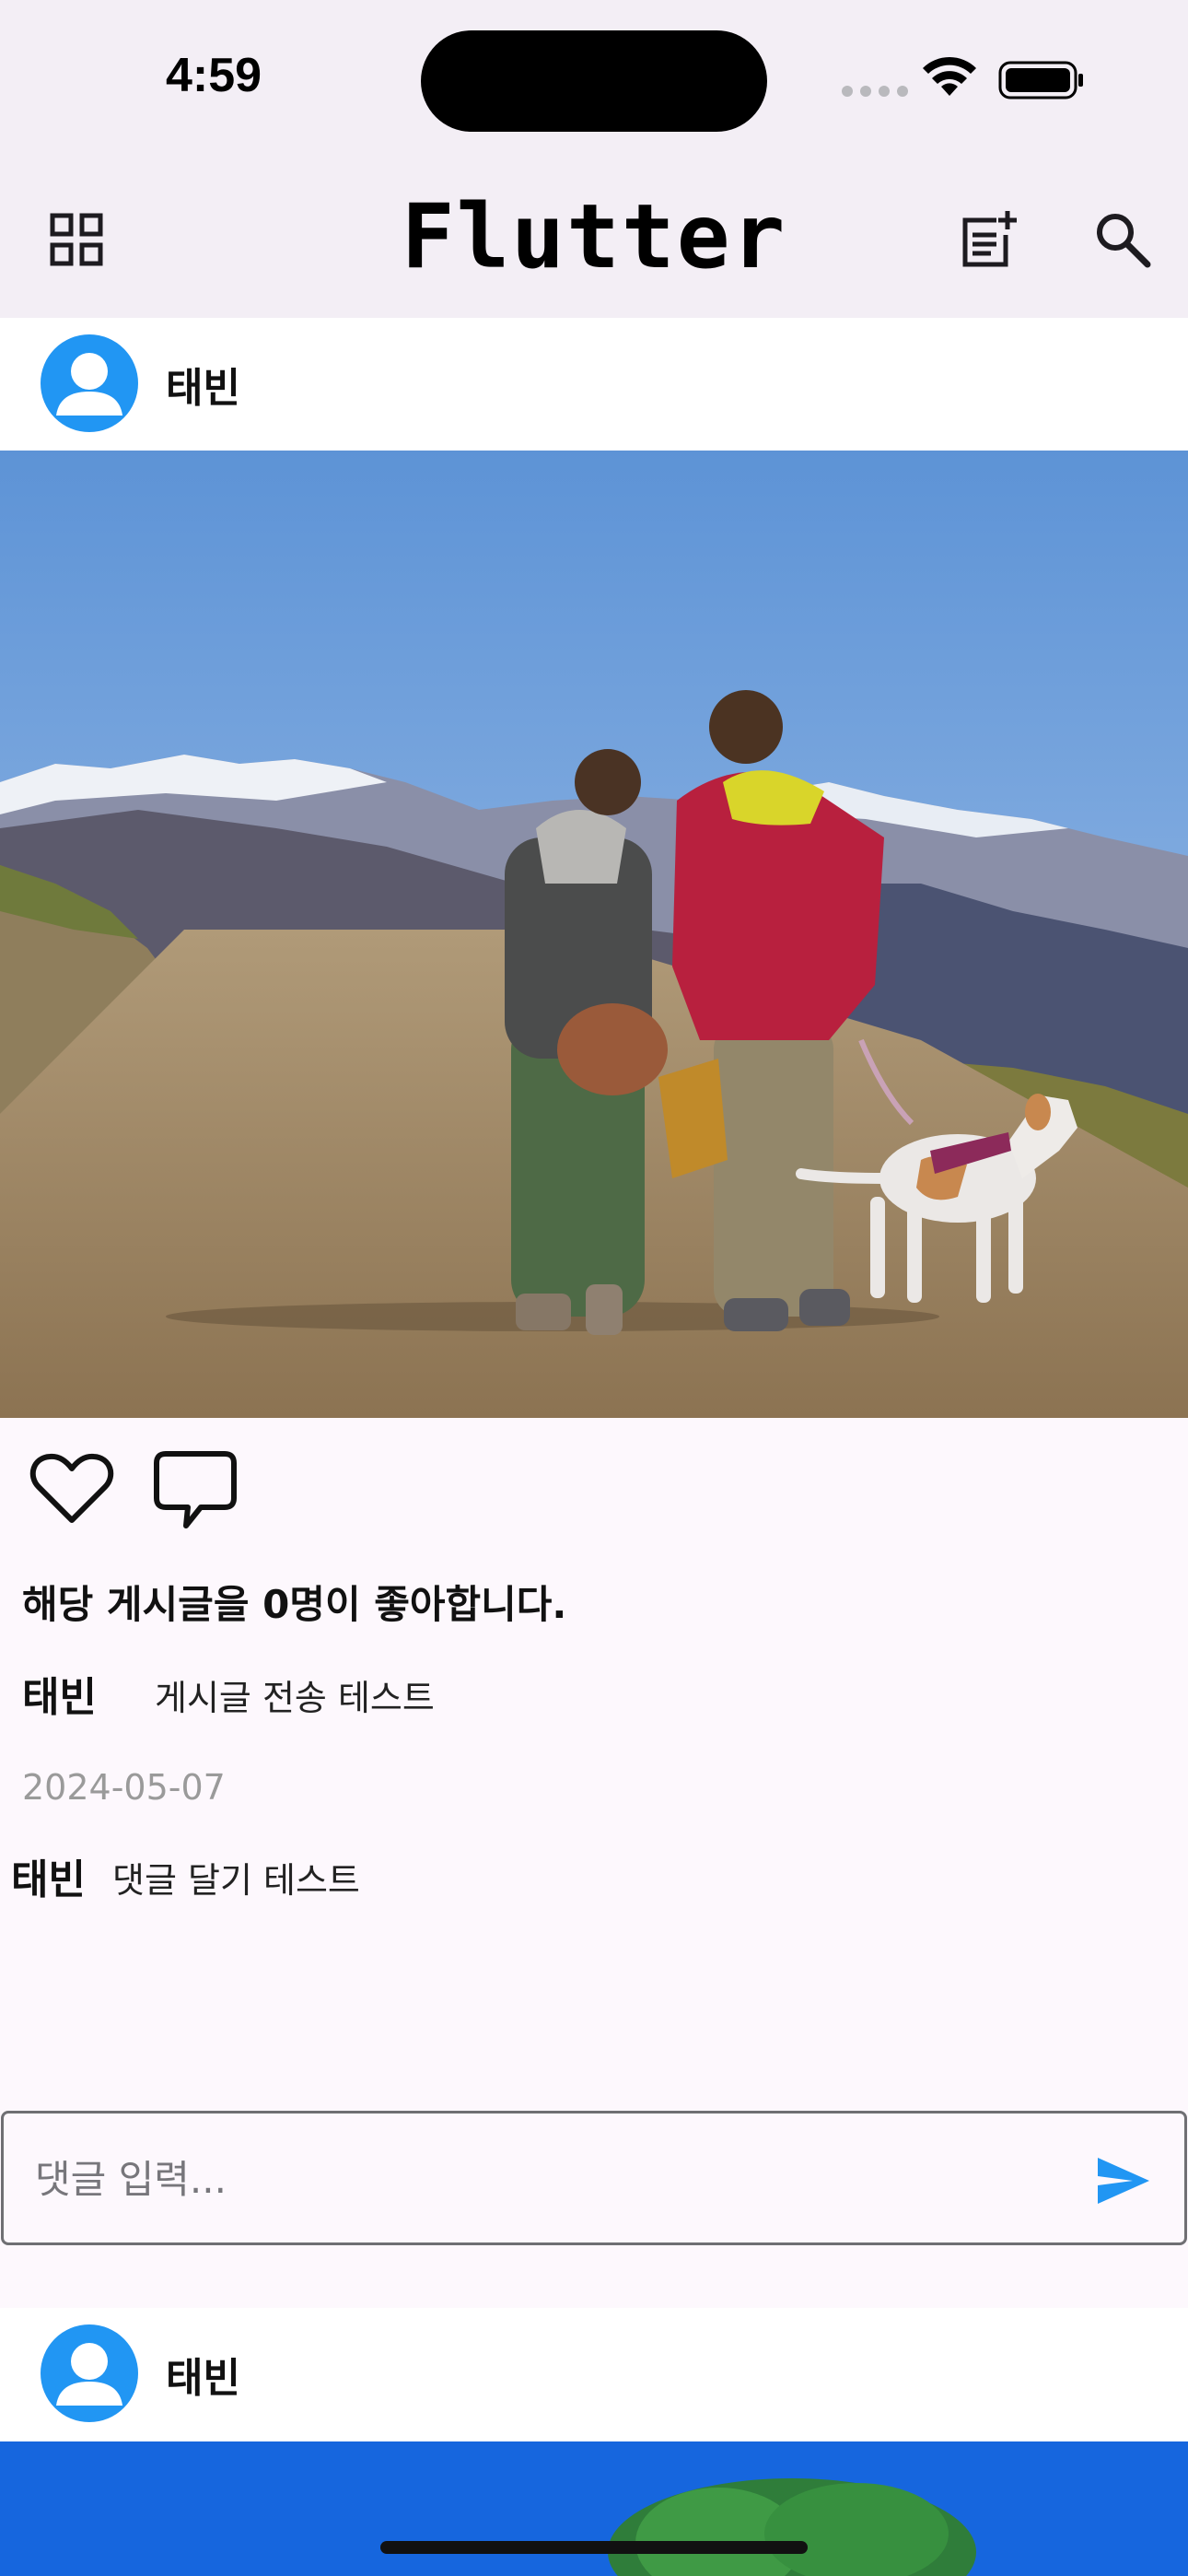 The height and width of the screenshot is (2576, 1188). I want to click on post-date: 2024-05-07, so click(124, 1787).